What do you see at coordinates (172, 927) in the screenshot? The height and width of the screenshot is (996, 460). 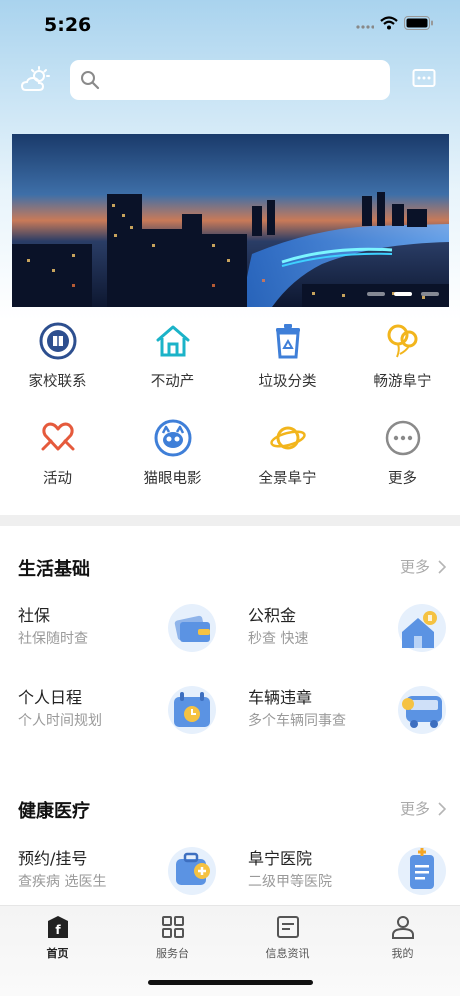 I see `grid-four-icon` at bounding box center [172, 927].